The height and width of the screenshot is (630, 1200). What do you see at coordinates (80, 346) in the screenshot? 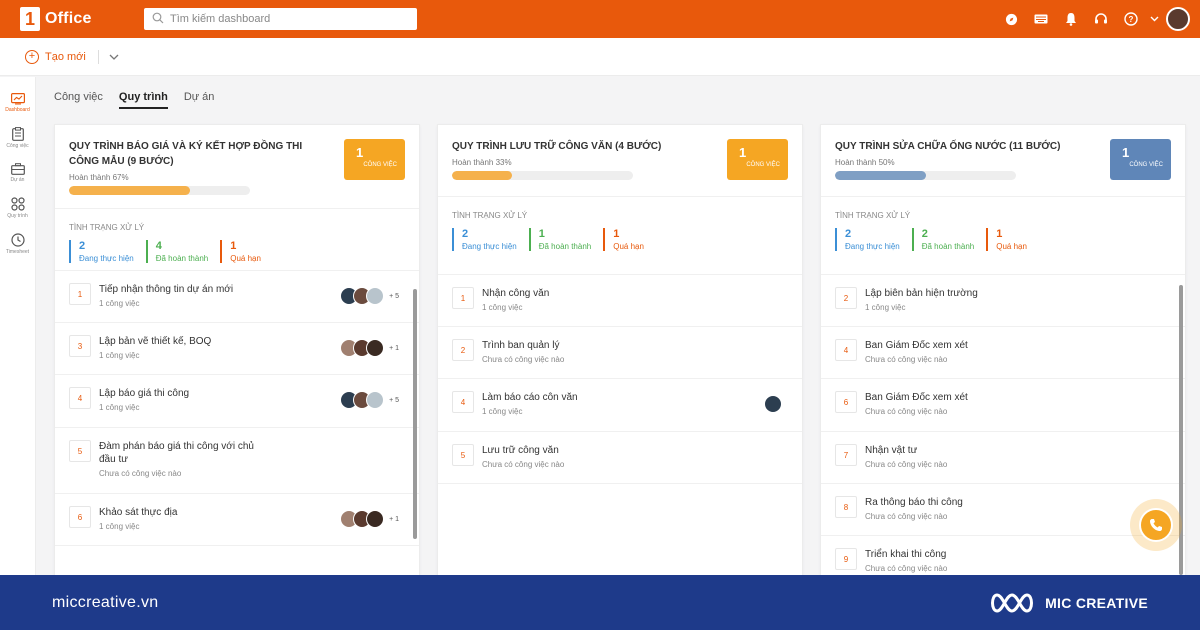
I see `step-number: 3` at bounding box center [80, 346].